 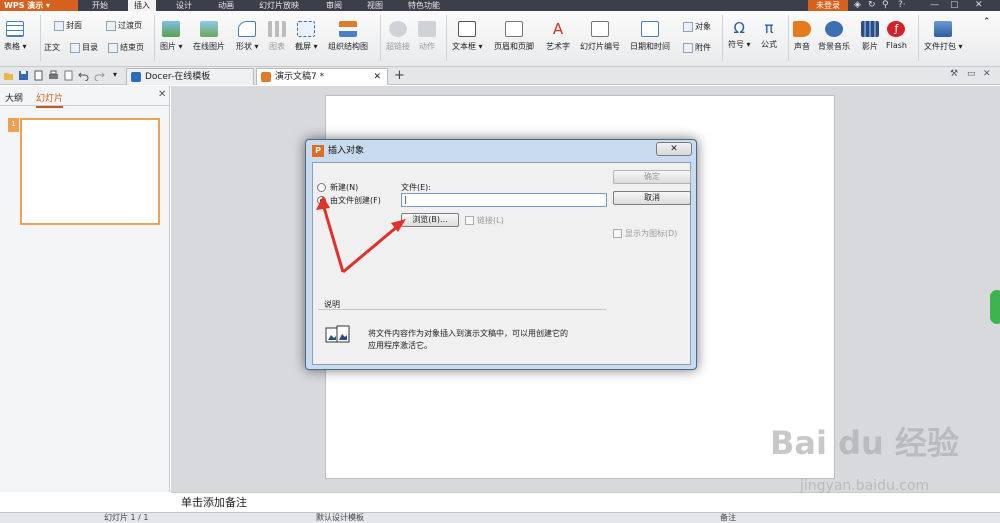 I want to click on slide-thumbnail, so click(x=90, y=171).